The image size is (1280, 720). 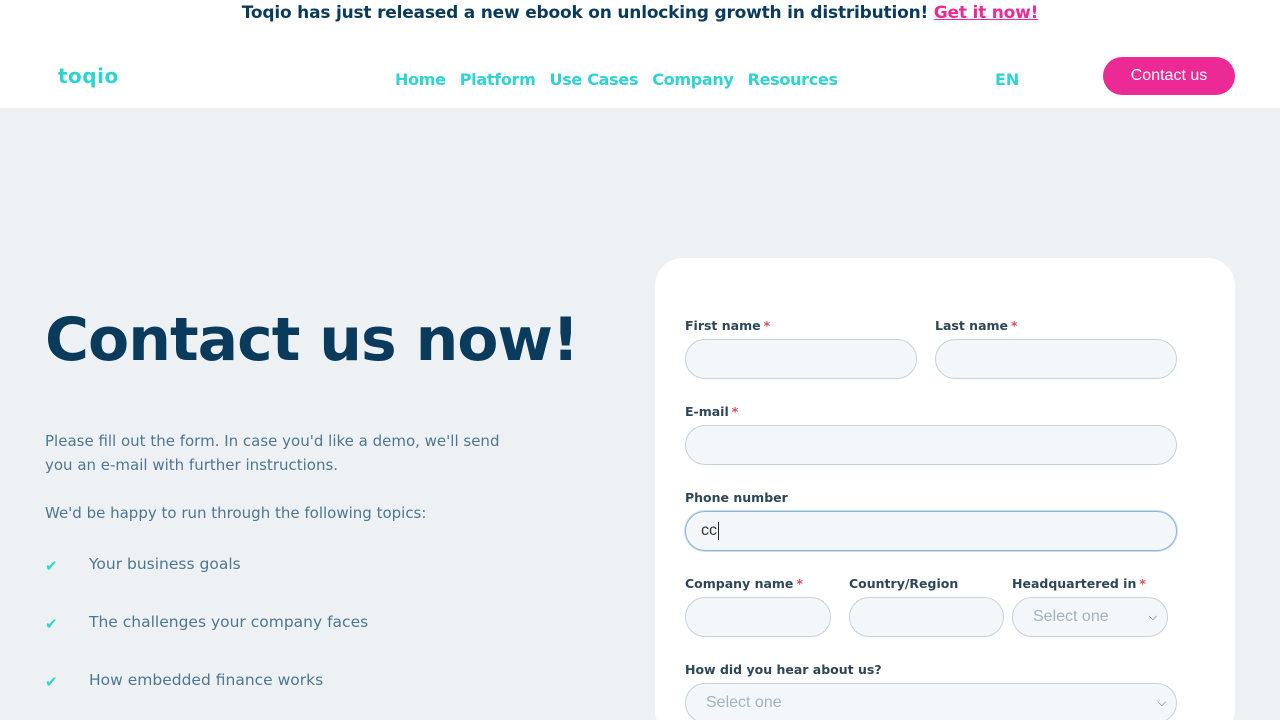 What do you see at coordinates (1056, 359) in the screenshot?
I see `last-name-input` at bounding box center [1056, 359].